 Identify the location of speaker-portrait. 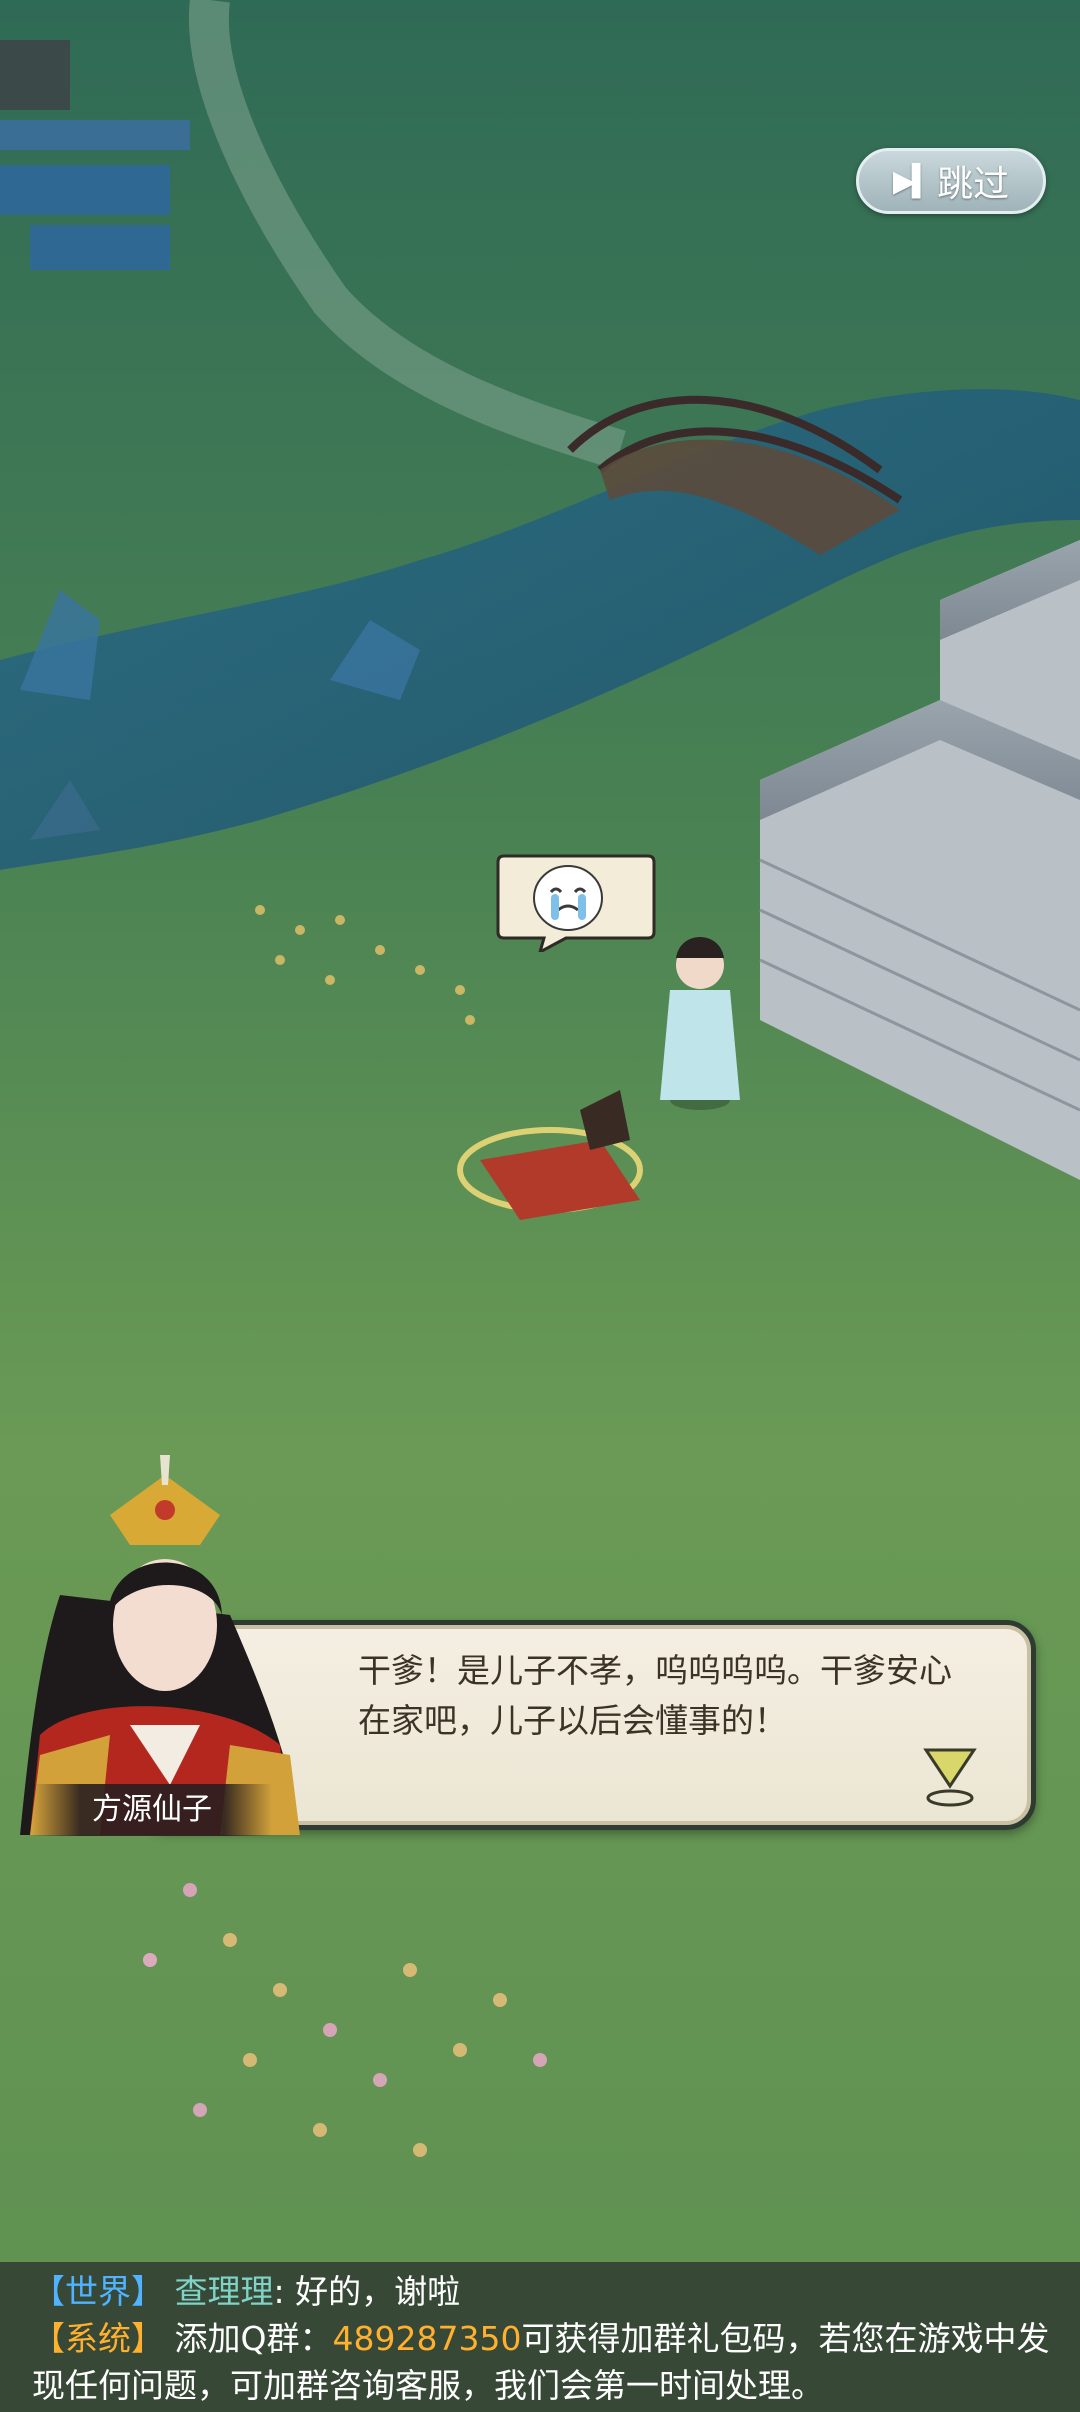
(160, 1645).